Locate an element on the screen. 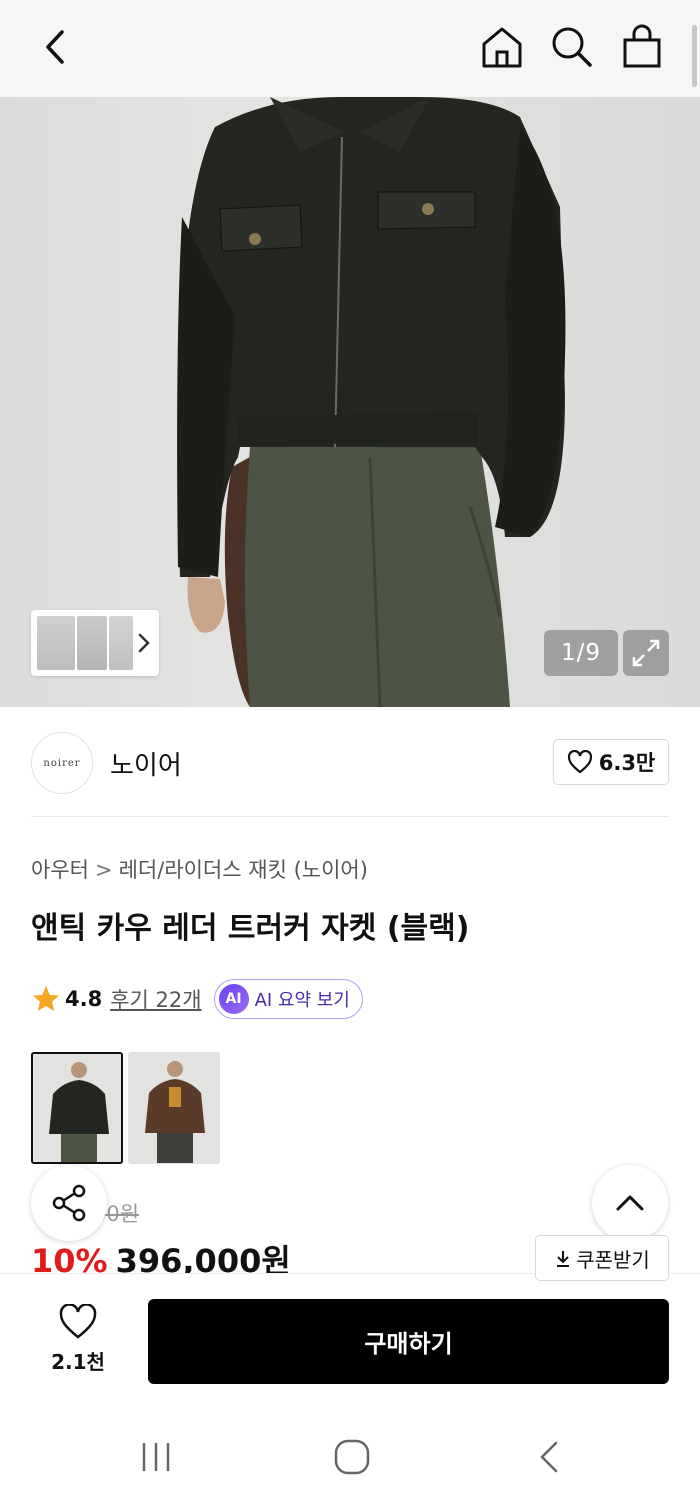 Image resolution: width=700 pixels, height=1500 pixels. rating-row: 4.8 후기 22개 AI AI 요약 보기 is located at coordinates (197, 999).